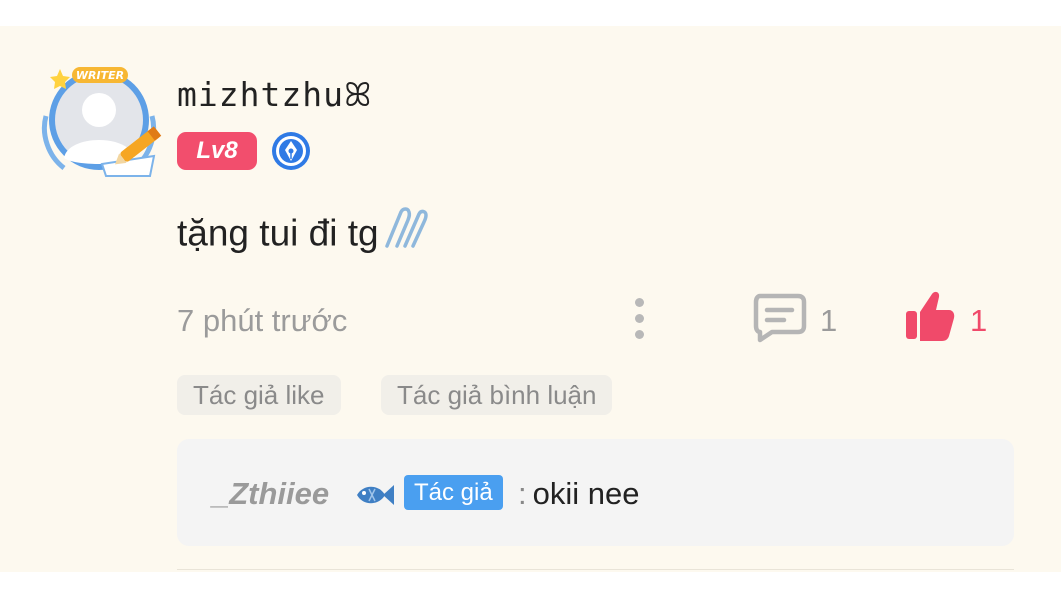  Describe the element at coordinates (278, 233) in the screenshot. I see `comment-text-content: tặng tui đi tg` at that location.